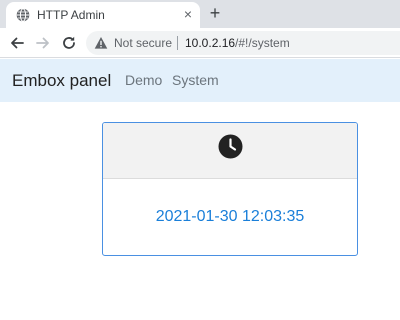 This screenshot has width=400, height=320. I want to click on tab-title: HTTP Admin, so click(71, 15).